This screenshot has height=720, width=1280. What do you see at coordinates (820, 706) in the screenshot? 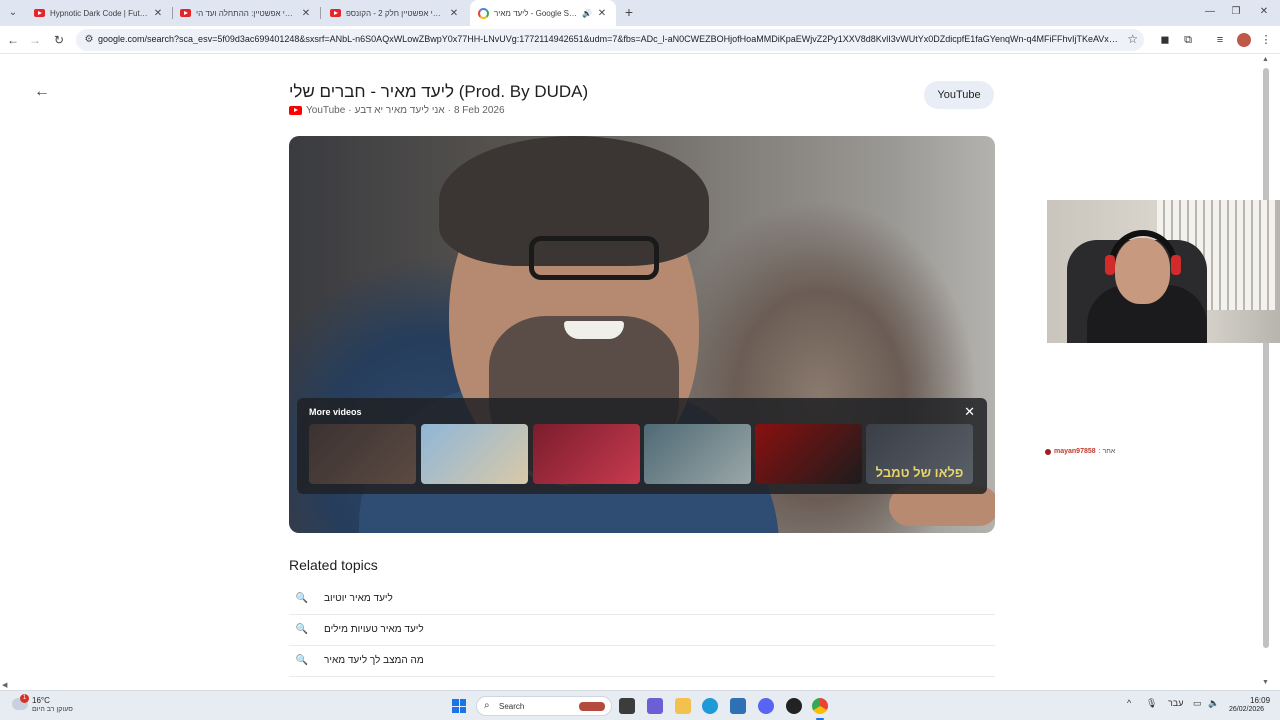
I see `chrome-icon` at bounding box center [820, 706].